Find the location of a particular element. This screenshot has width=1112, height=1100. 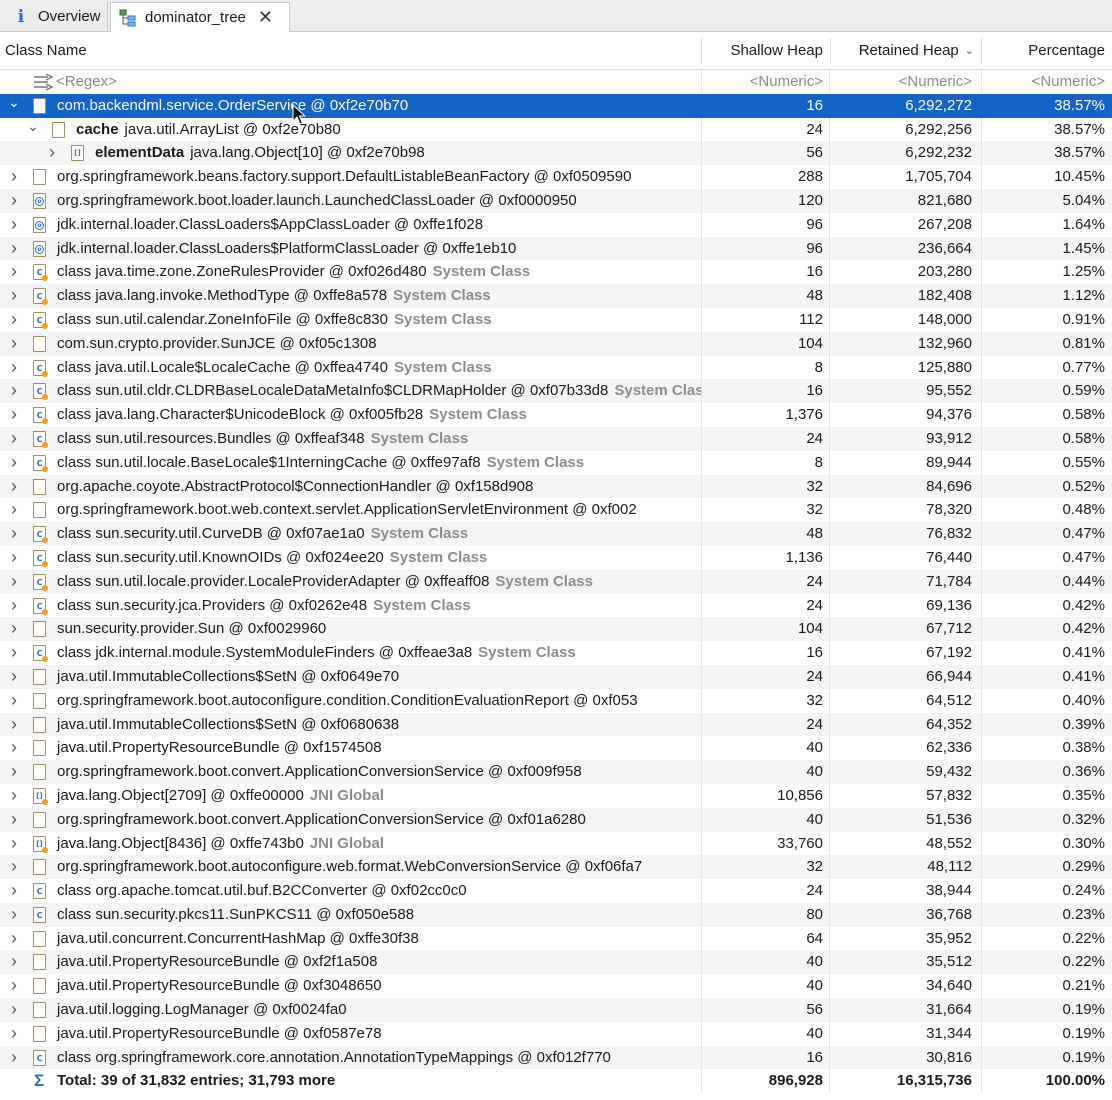

percentage-filter: <Numeric> is located at coordinates (1043, 82).